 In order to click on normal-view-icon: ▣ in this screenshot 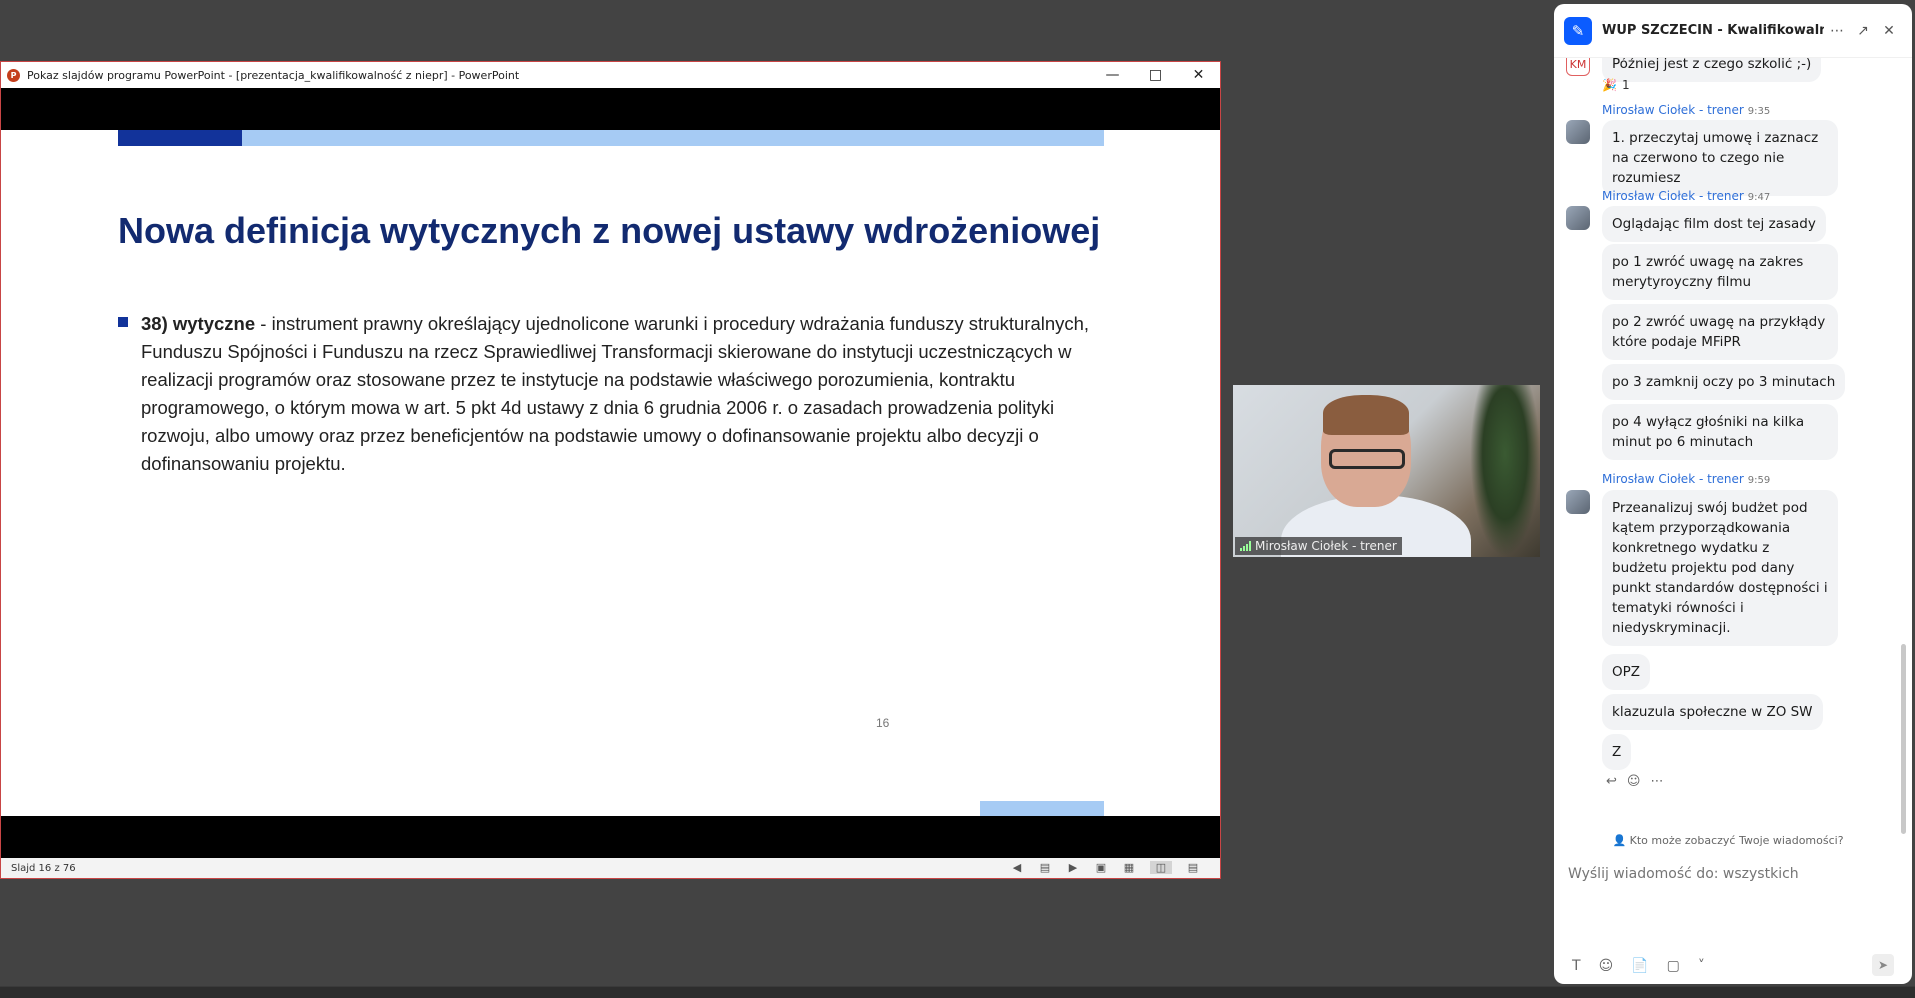, I will do `click(1101, 867)`.